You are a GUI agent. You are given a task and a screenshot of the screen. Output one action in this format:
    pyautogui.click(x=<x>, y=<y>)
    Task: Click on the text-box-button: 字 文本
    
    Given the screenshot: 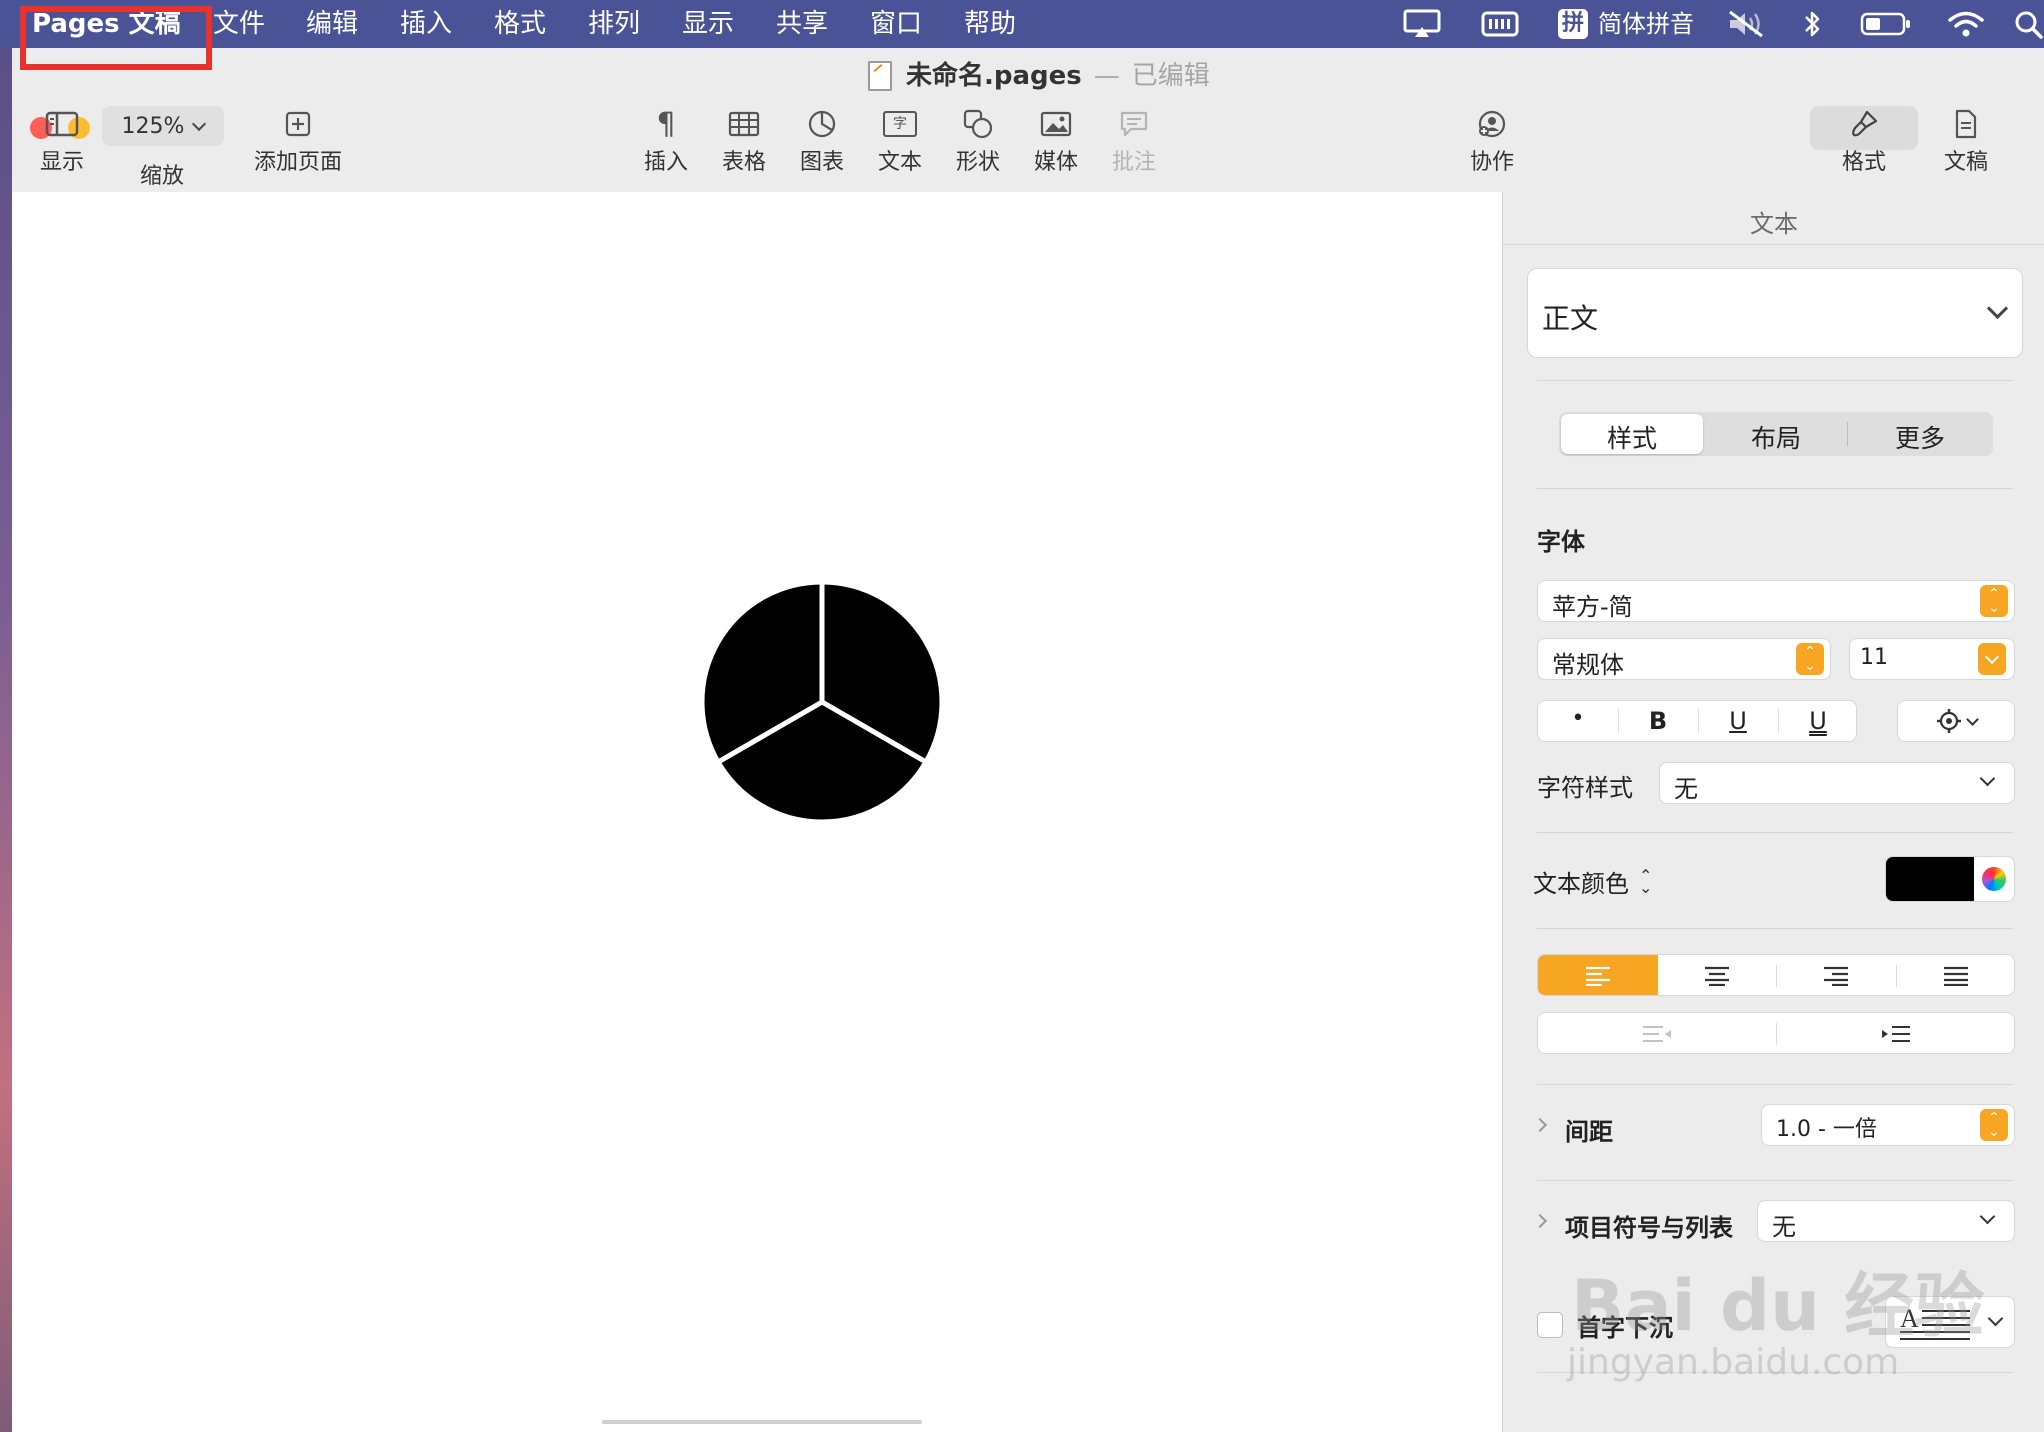 What is the action you would take?
    pyautogui.click(x=900, y=140)
    